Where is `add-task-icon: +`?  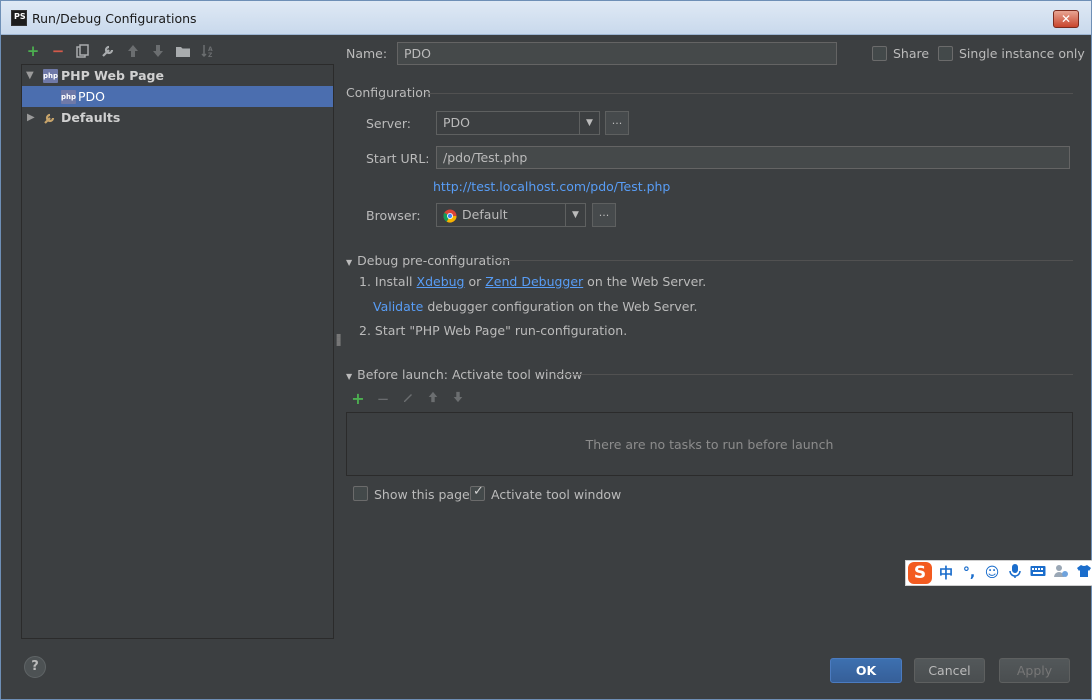
add-task-icon: + is located at coordinates (358, 398).